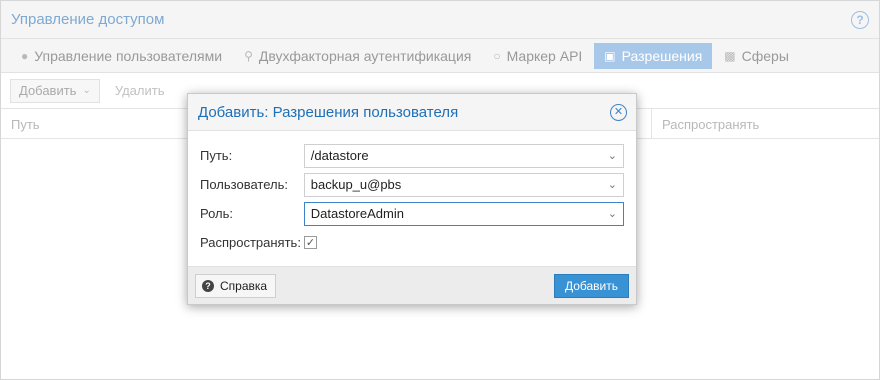 Image resolution: width=880 pixels, height=380 pixels. I want to click on tab-label: Маркер API, so click(544, 55).